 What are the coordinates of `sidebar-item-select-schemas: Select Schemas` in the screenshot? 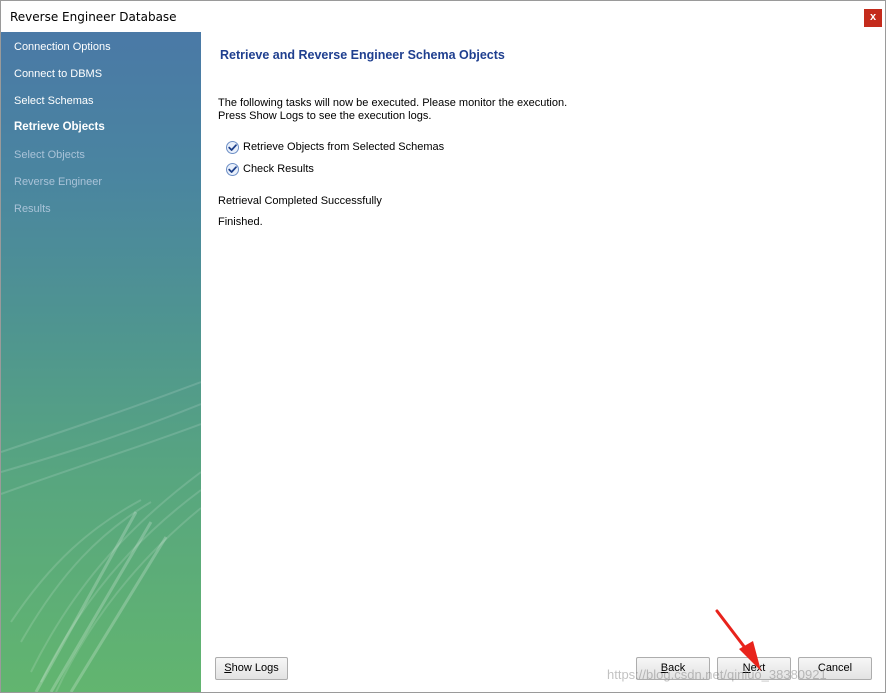 It's located at (53, 101).